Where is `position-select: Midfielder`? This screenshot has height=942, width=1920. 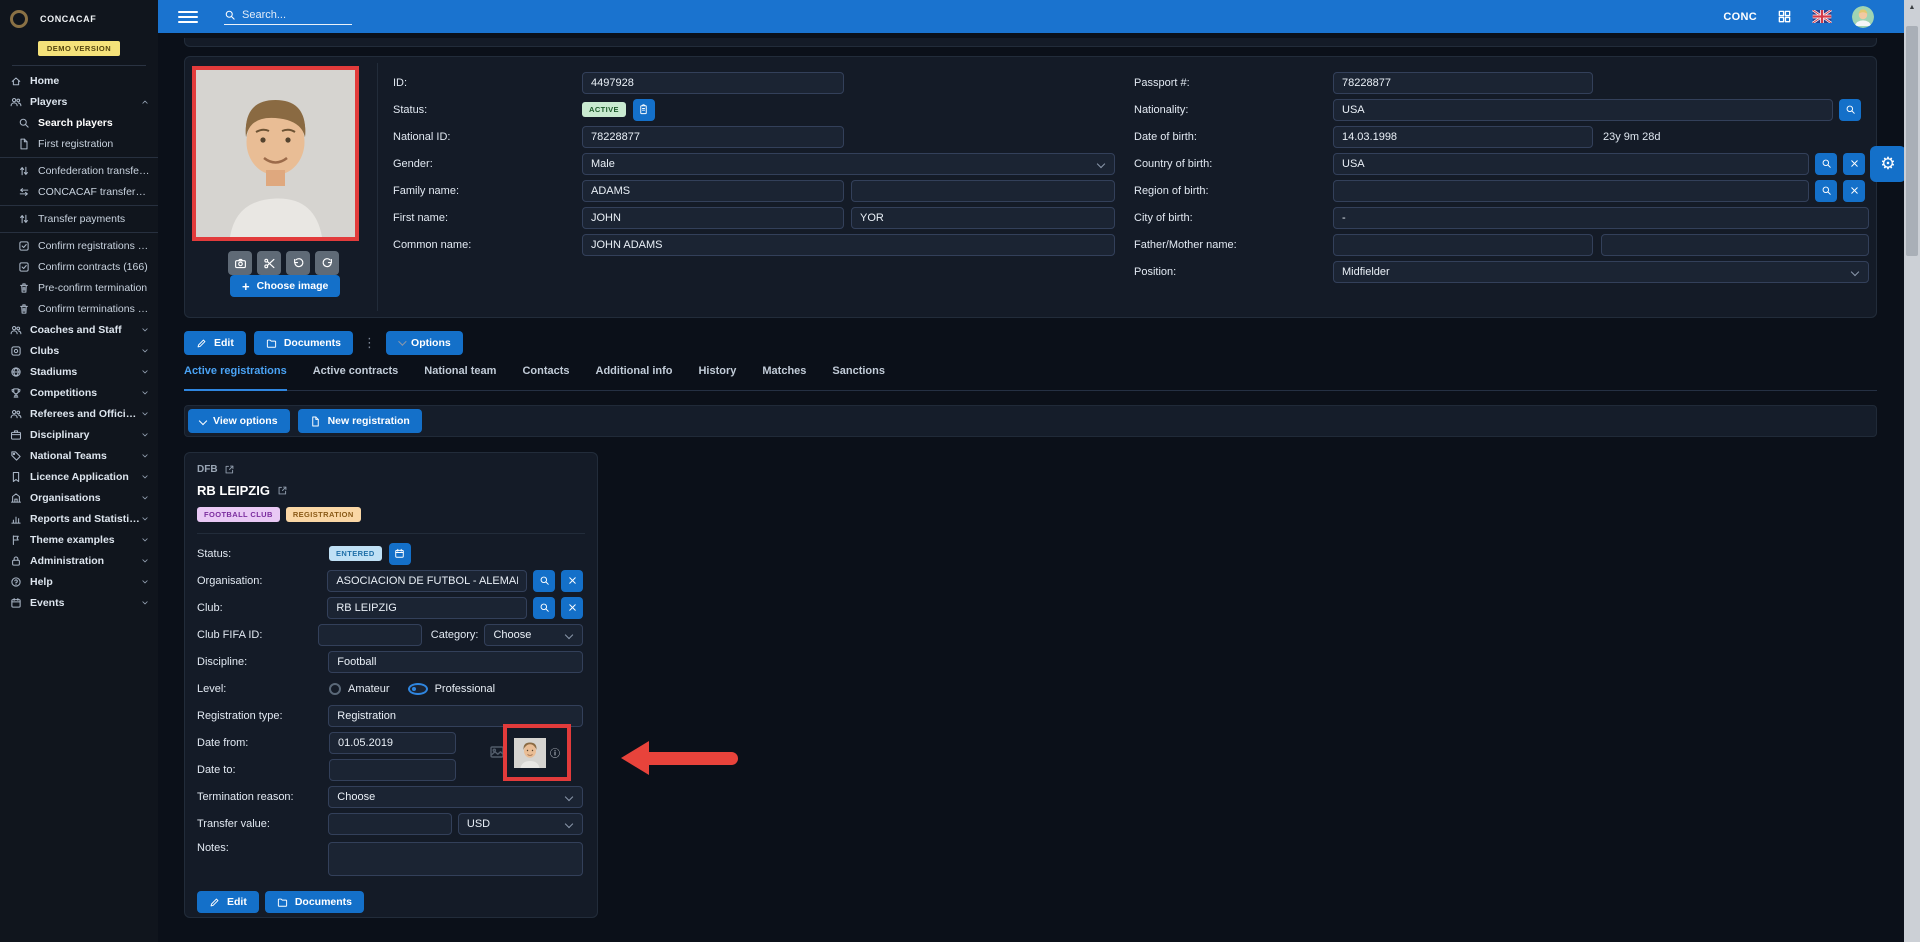 position-select: Midfielder is located at coordinates (1601, 271).